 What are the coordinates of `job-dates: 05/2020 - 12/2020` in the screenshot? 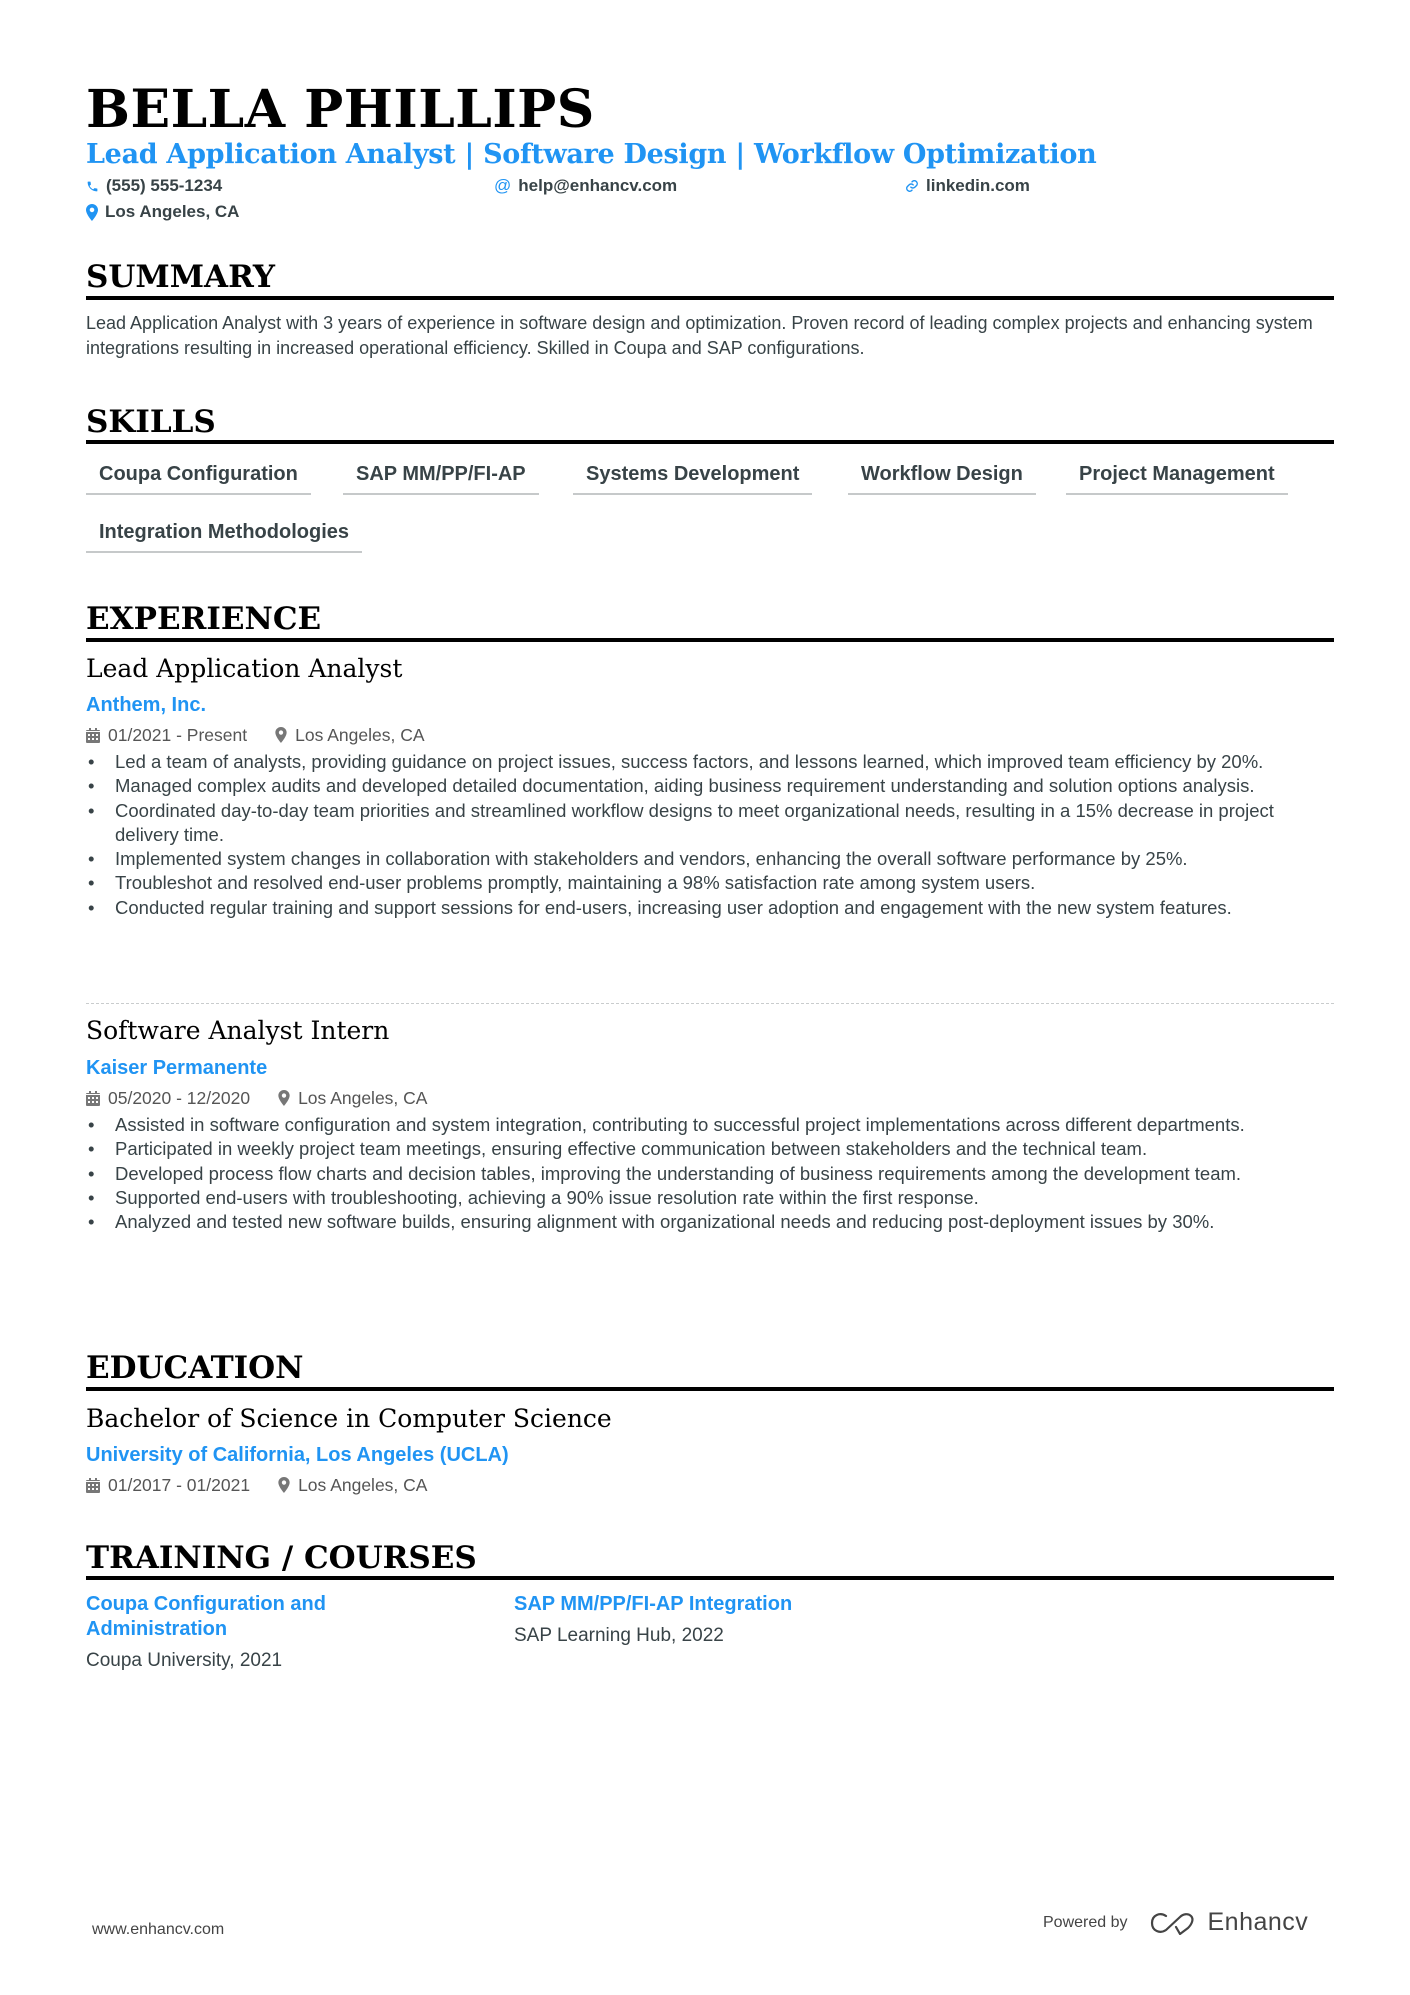 It's located at (179, 1097).